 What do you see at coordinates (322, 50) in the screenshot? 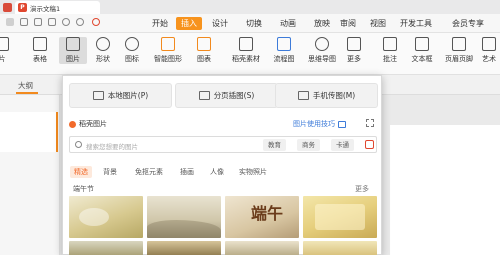
I see `mindmap-button: 思维导图` at bounding box center [322, 50].